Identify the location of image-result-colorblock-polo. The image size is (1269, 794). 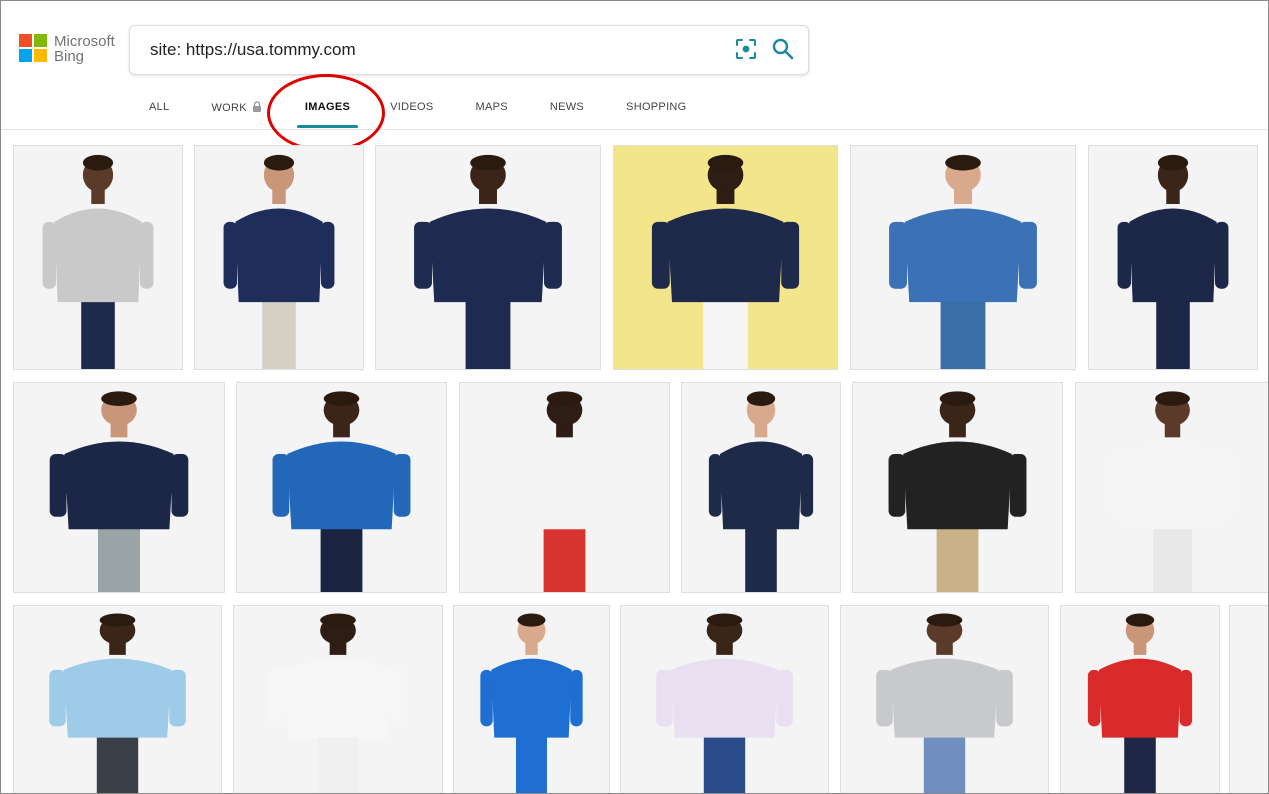
(1173, 257).